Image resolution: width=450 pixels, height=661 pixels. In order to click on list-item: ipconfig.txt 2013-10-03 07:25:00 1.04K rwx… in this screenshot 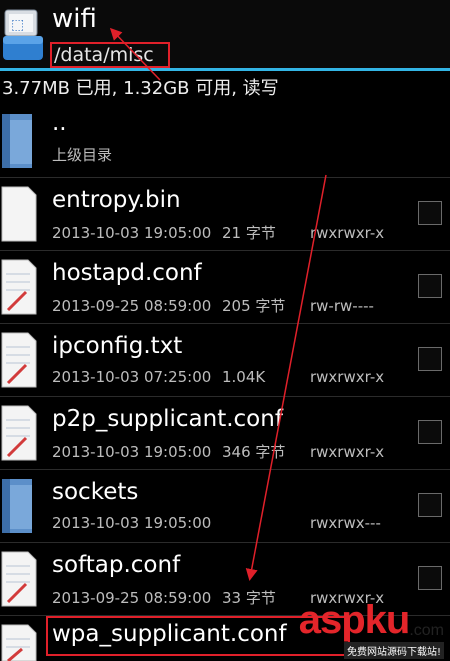, I will do `click(225, 360)`.